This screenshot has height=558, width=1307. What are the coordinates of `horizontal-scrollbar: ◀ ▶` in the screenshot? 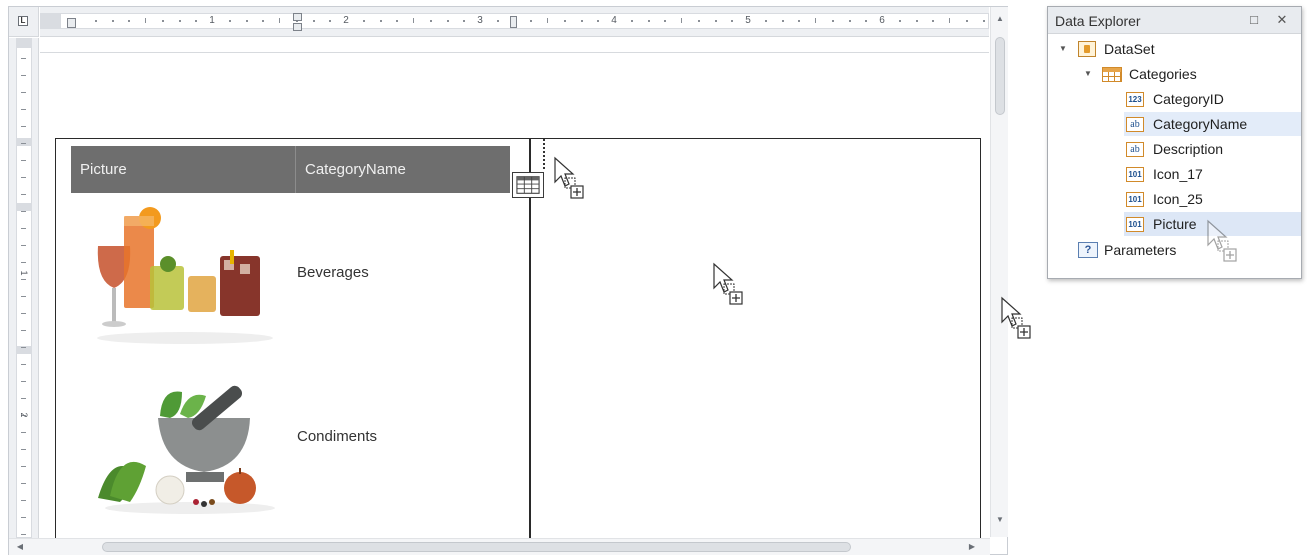 It's located at (499, 546).